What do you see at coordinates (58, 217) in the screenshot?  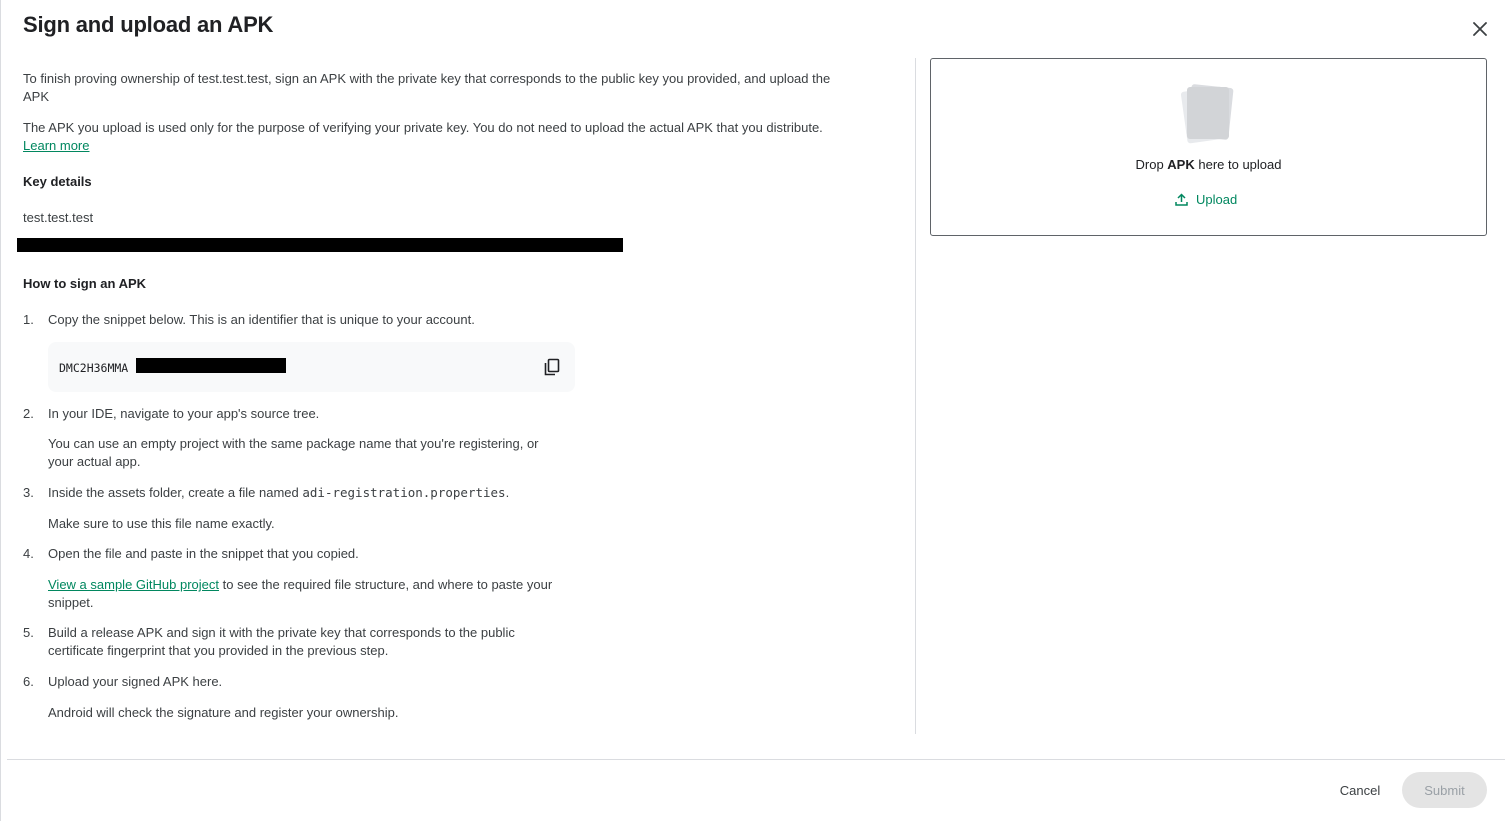 I see `package-name: test.test.test` at bounding box center [58, 217].